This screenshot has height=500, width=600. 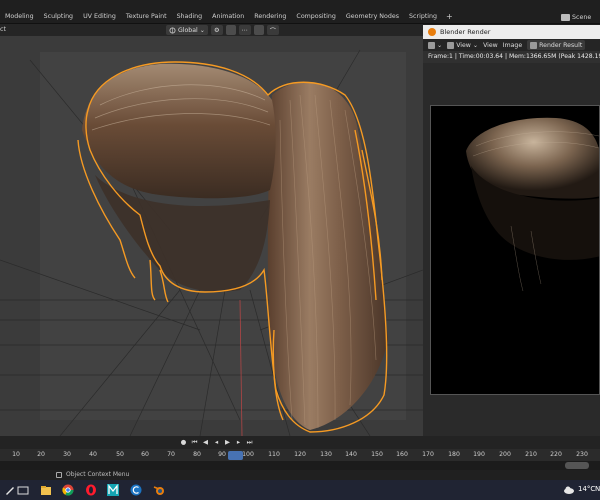 I want to click on pivot-icon: ⚙, so click(x=216, y=30).